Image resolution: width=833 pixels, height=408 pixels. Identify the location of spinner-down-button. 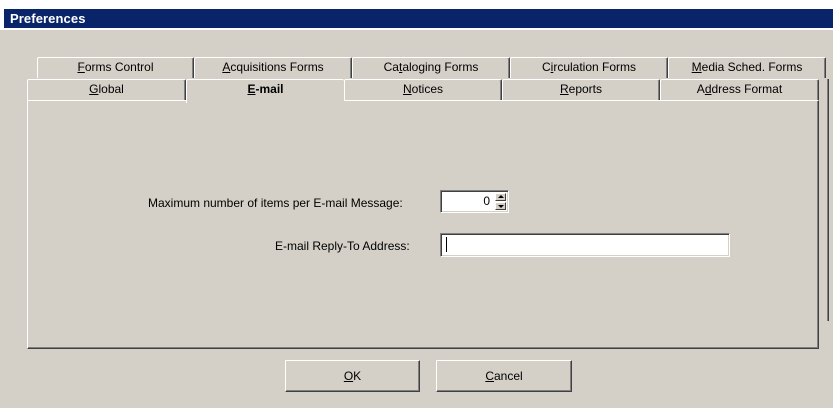
(500, 206).